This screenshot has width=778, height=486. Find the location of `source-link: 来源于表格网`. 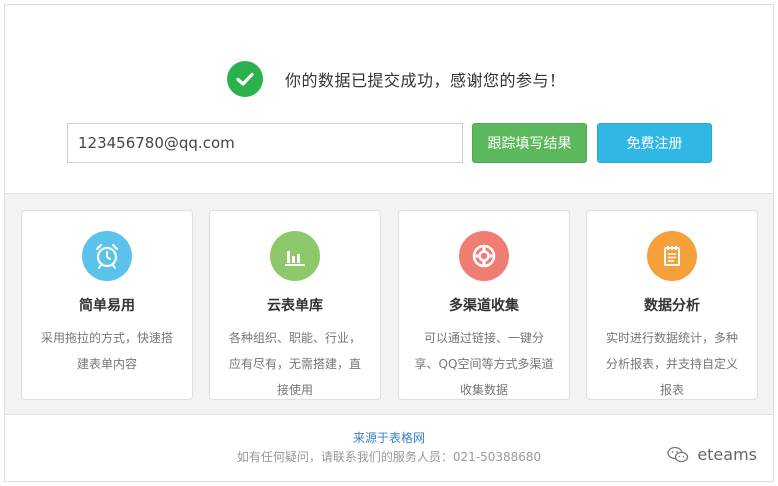

source-link: 来源于表格网 is located at coordinates (389, 437).